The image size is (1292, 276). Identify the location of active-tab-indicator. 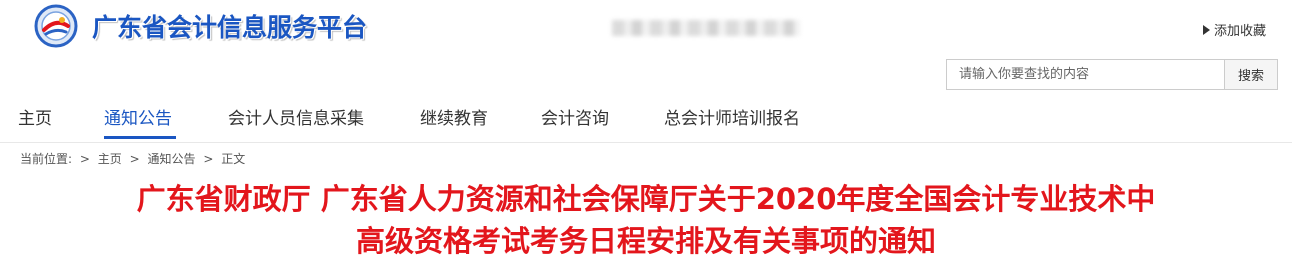
(140, 137).